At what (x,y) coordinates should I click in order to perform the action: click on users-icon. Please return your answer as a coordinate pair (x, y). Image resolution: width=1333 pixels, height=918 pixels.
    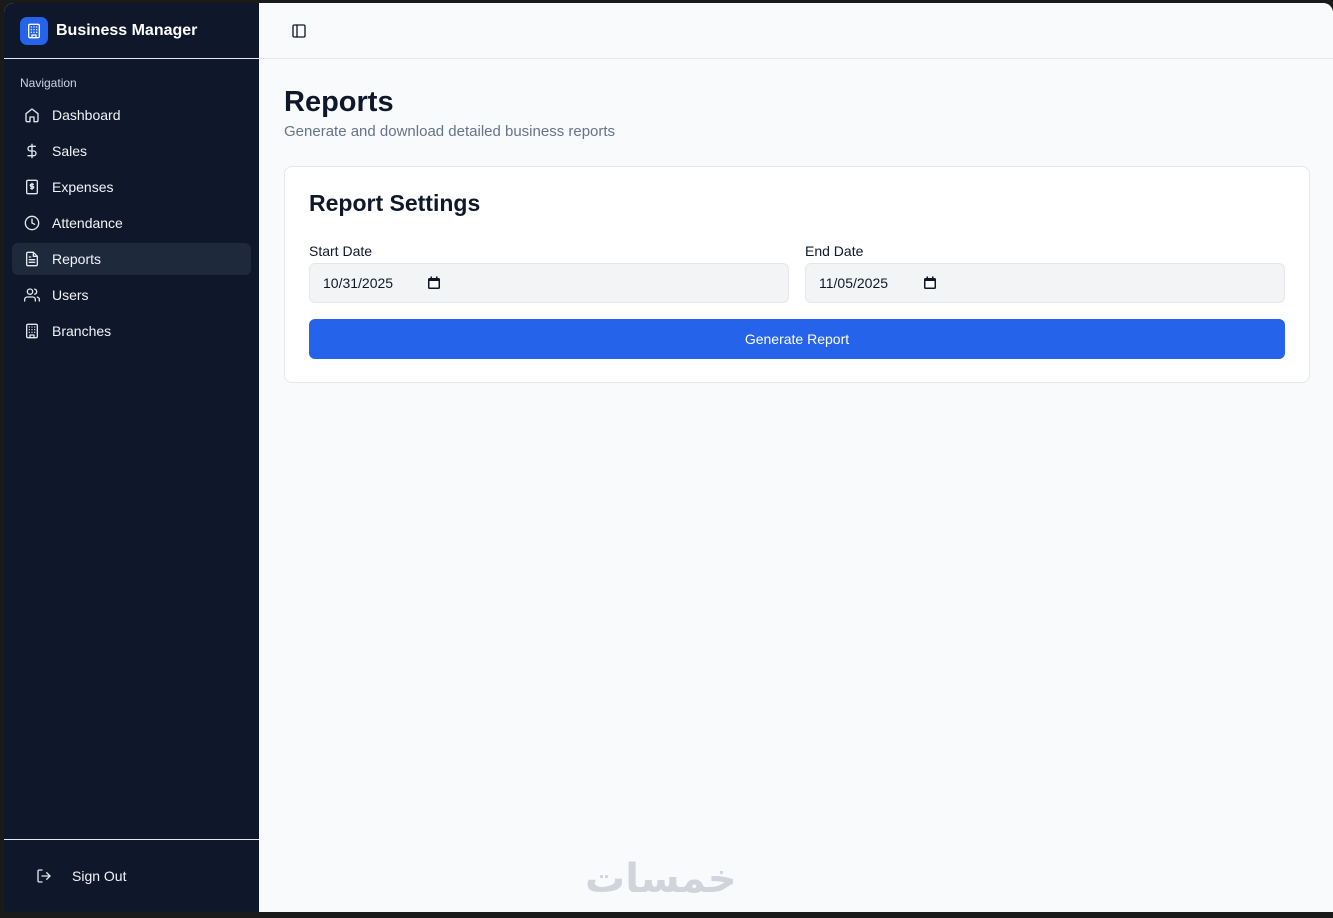
    Looking at the image, I should click on (32, 295).